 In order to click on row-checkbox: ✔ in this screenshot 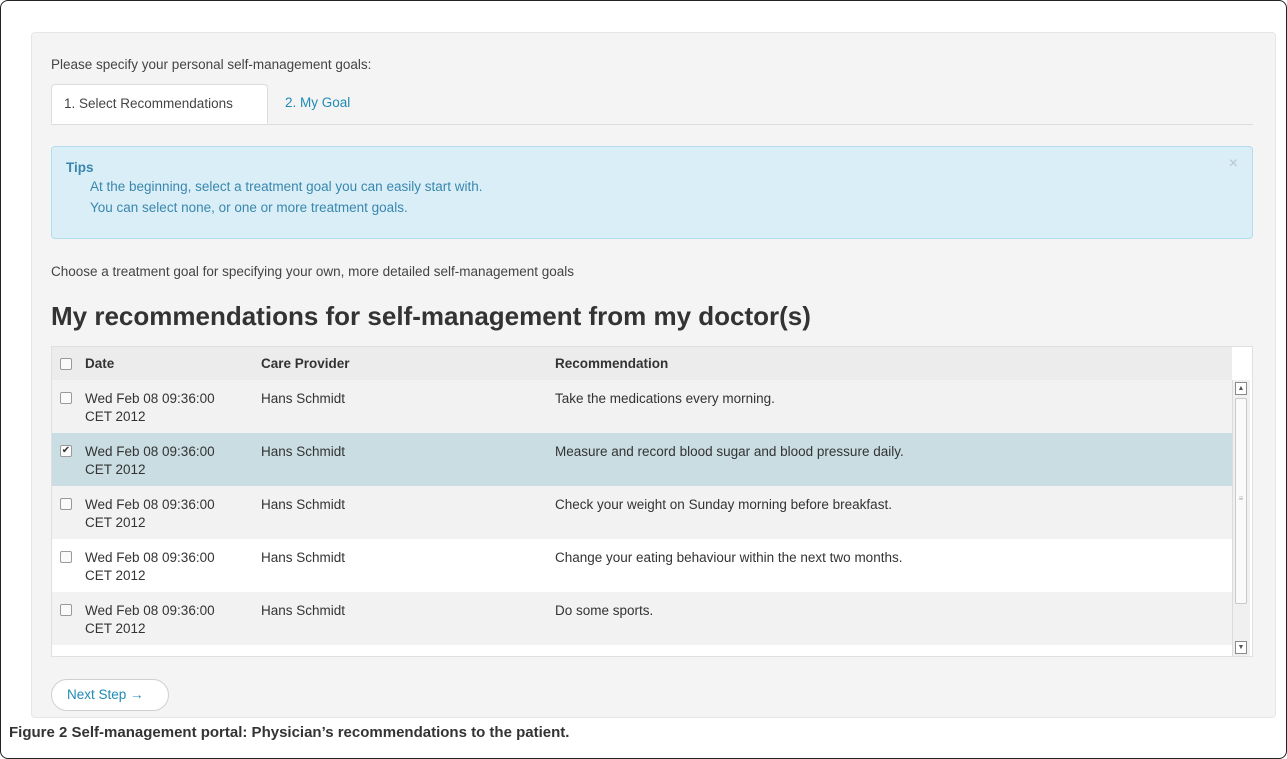, I will do `click(66, 451)`.